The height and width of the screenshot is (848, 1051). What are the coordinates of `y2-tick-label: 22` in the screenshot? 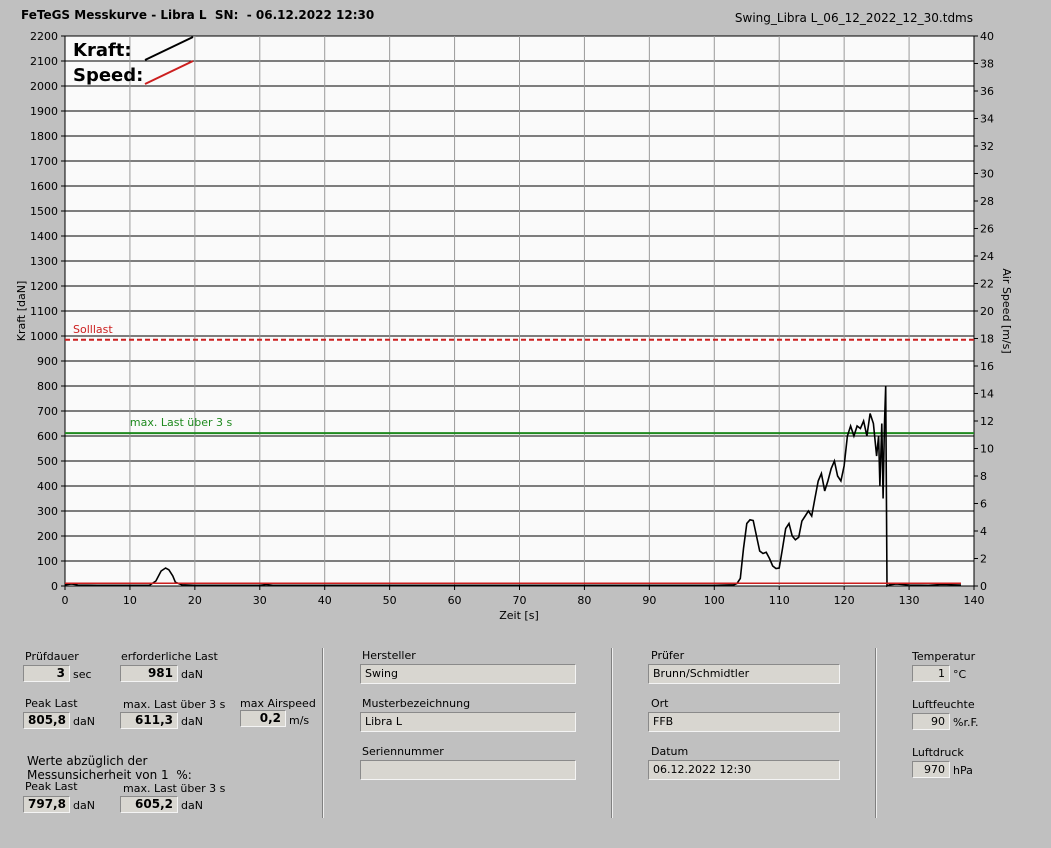 It's located at (987, 284).